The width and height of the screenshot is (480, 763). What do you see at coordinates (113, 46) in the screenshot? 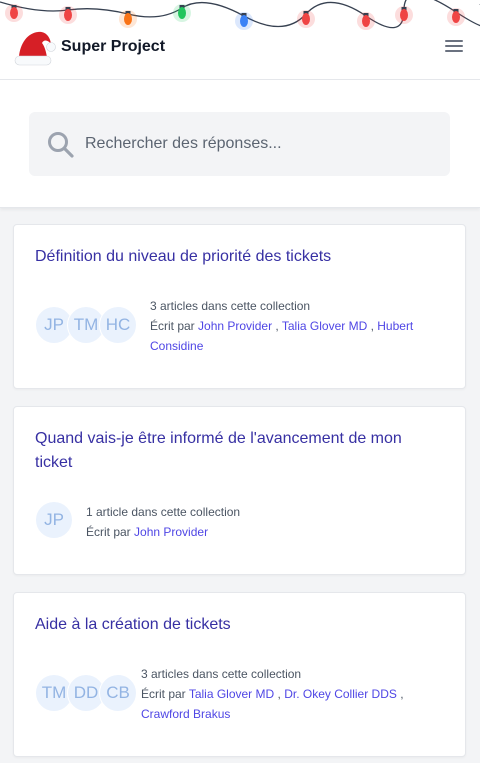
I see `brand-name: Super Project` at bounding box center [113, 46].